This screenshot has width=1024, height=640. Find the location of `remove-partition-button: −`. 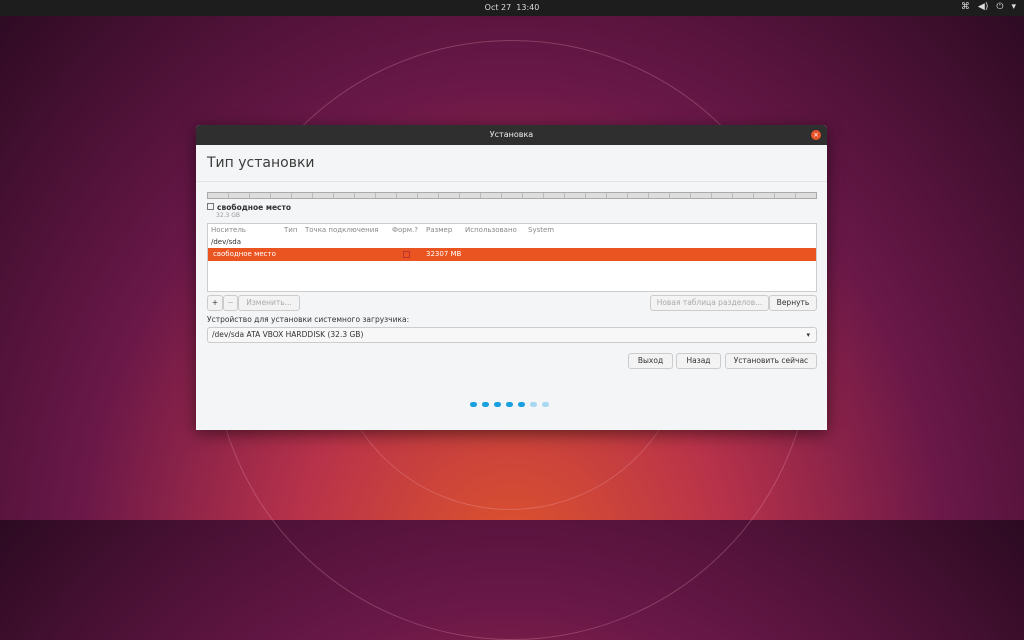

remove-partition-button: − is located at coordinates (230, 303).